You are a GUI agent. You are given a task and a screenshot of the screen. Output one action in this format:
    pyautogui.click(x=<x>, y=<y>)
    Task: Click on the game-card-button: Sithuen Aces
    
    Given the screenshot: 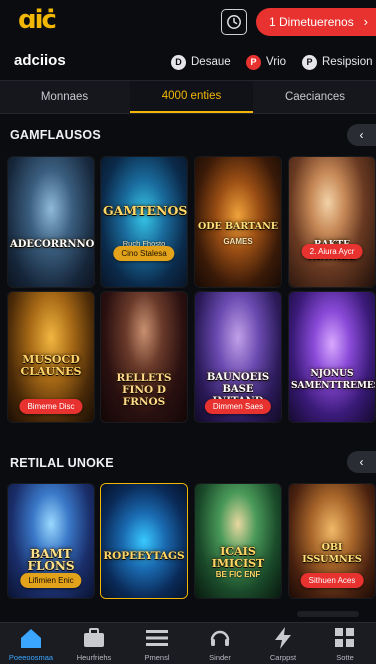 What is the action you would take?
    pyautogui.click(x=332, y=580)
    